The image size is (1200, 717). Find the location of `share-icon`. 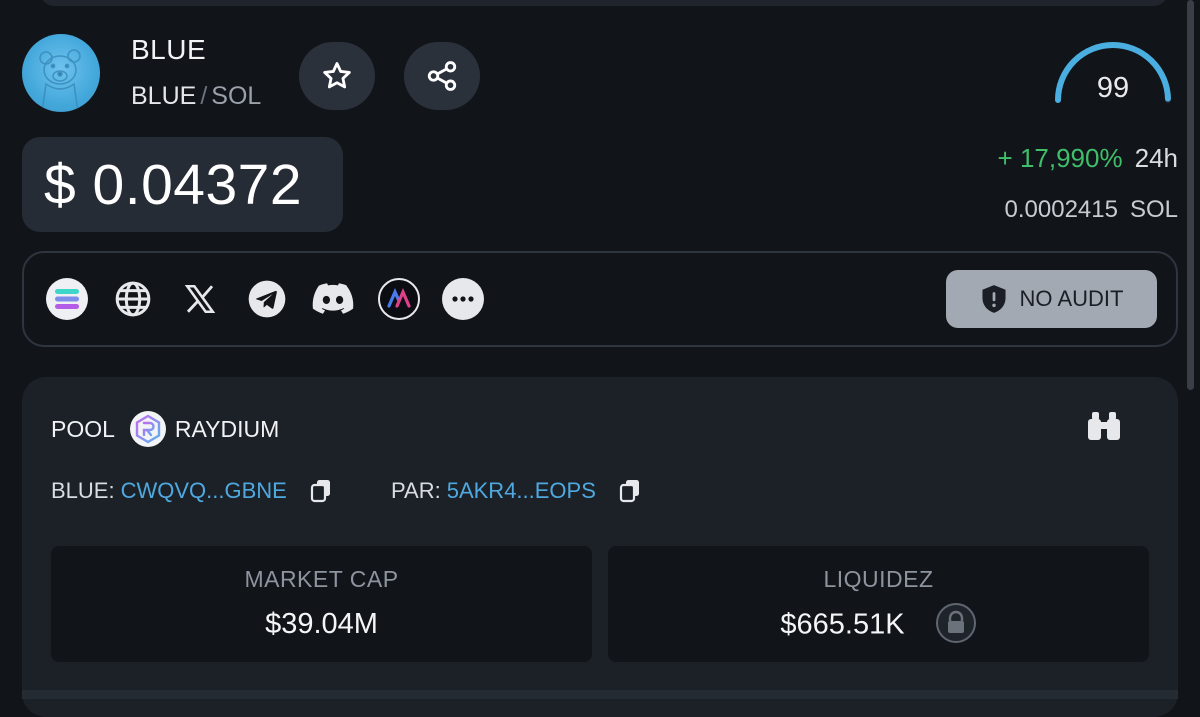

share-icon is located at coordinates (442, 76).